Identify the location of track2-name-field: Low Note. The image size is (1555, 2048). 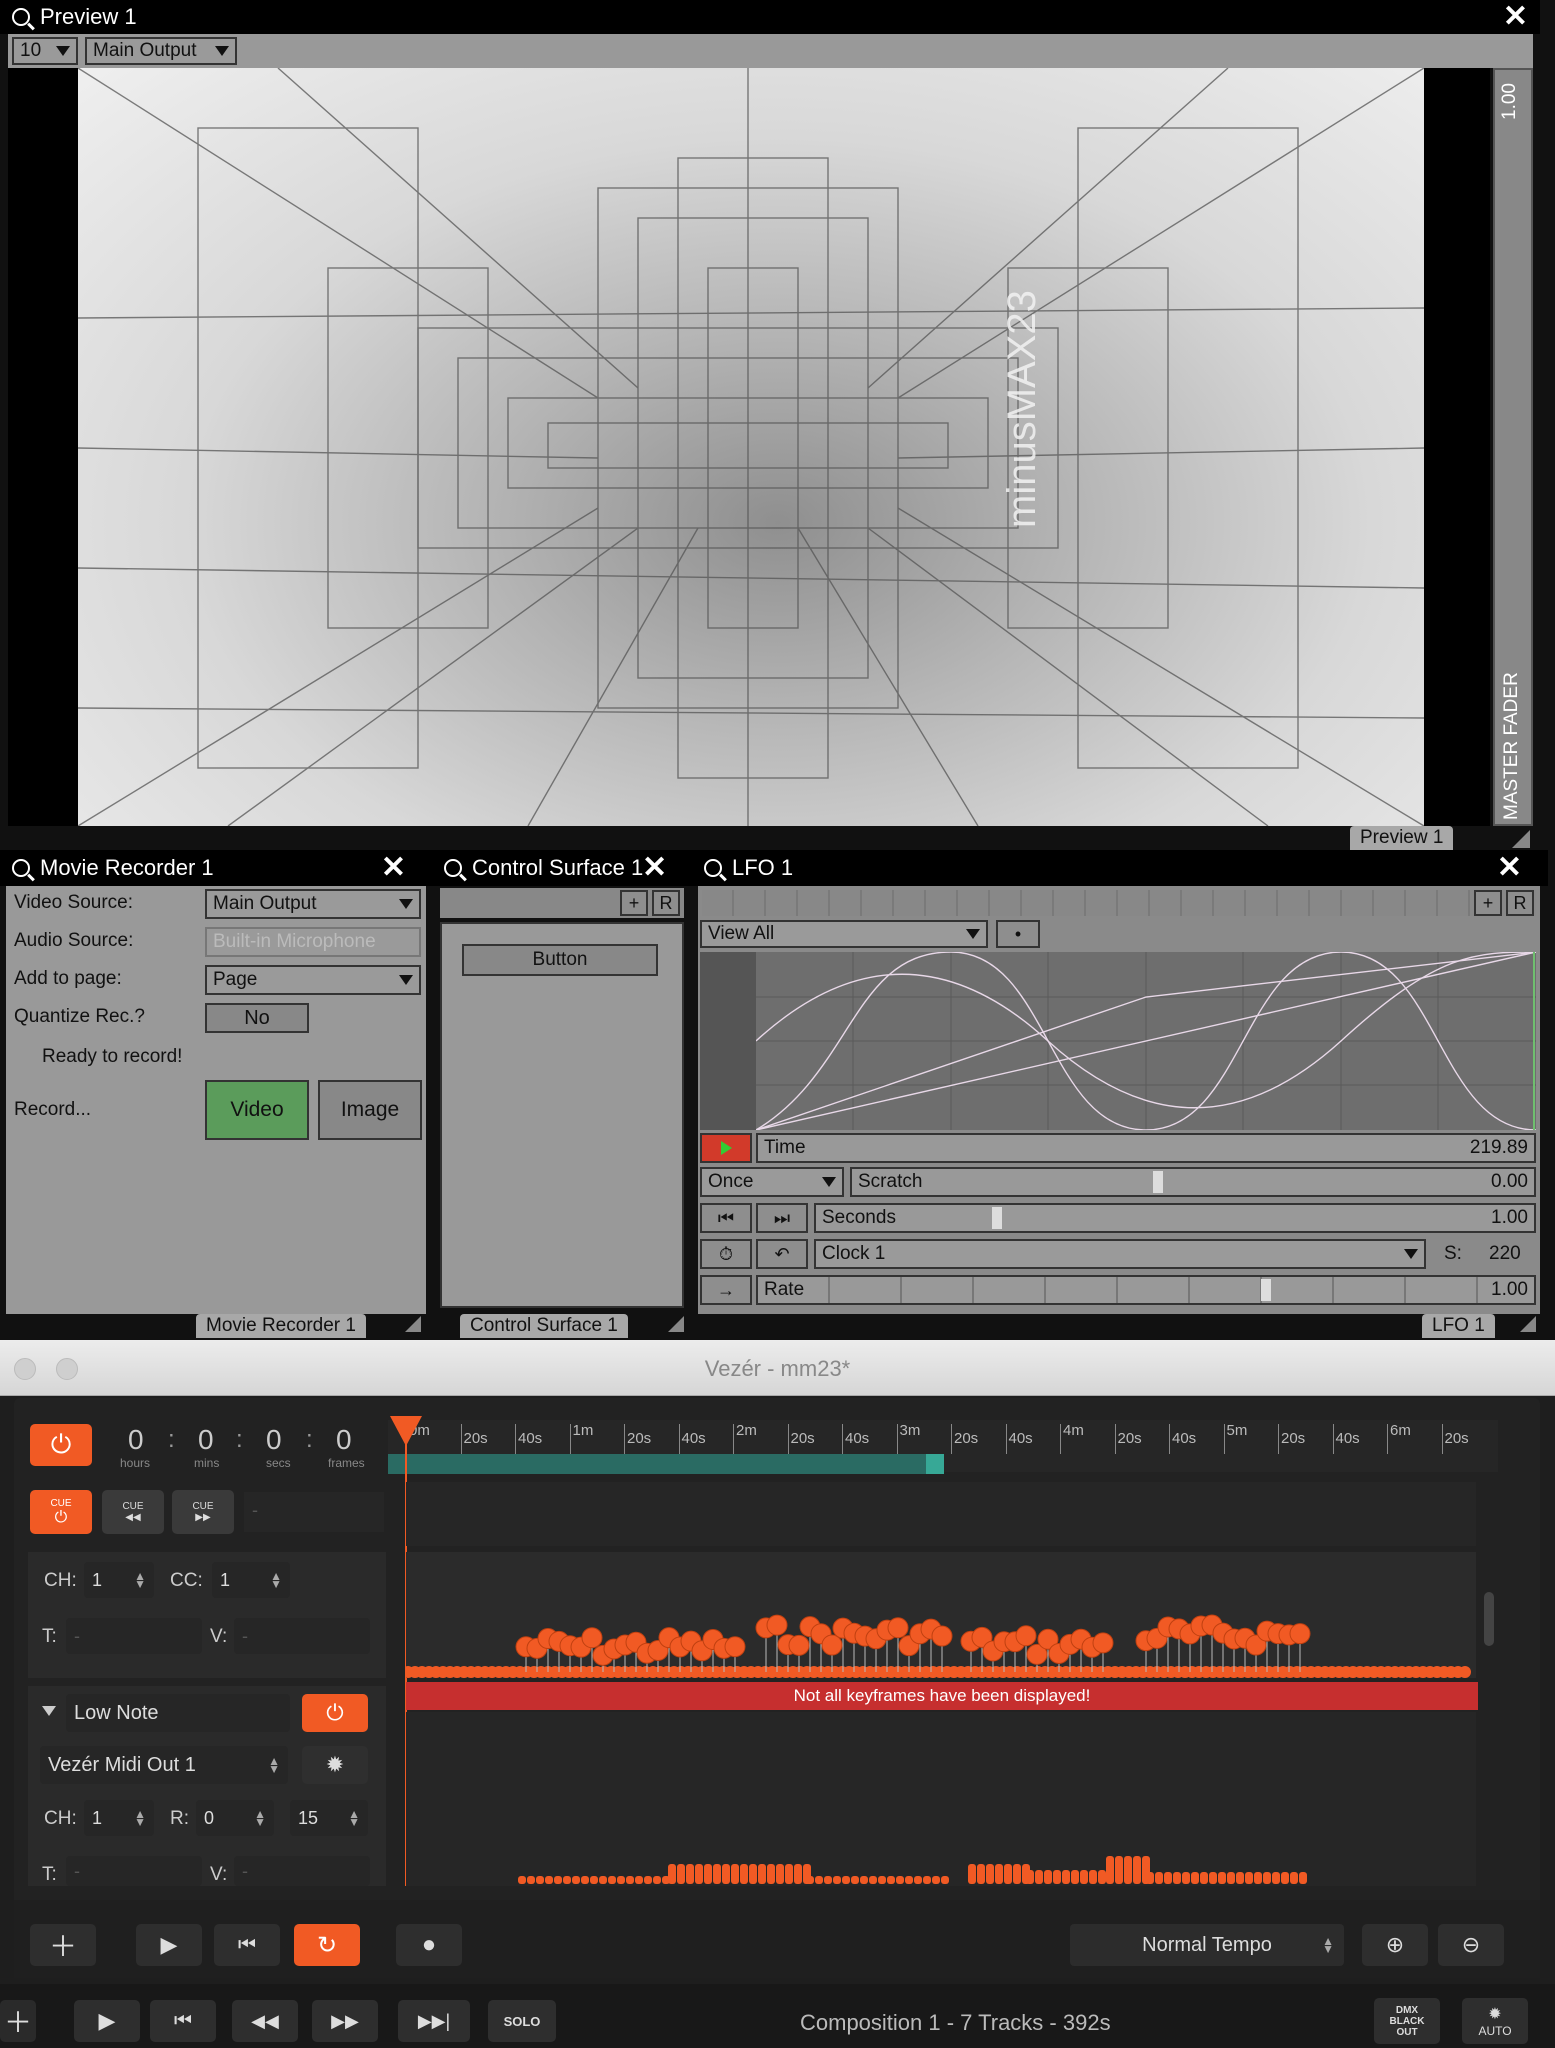
(178, 1713).